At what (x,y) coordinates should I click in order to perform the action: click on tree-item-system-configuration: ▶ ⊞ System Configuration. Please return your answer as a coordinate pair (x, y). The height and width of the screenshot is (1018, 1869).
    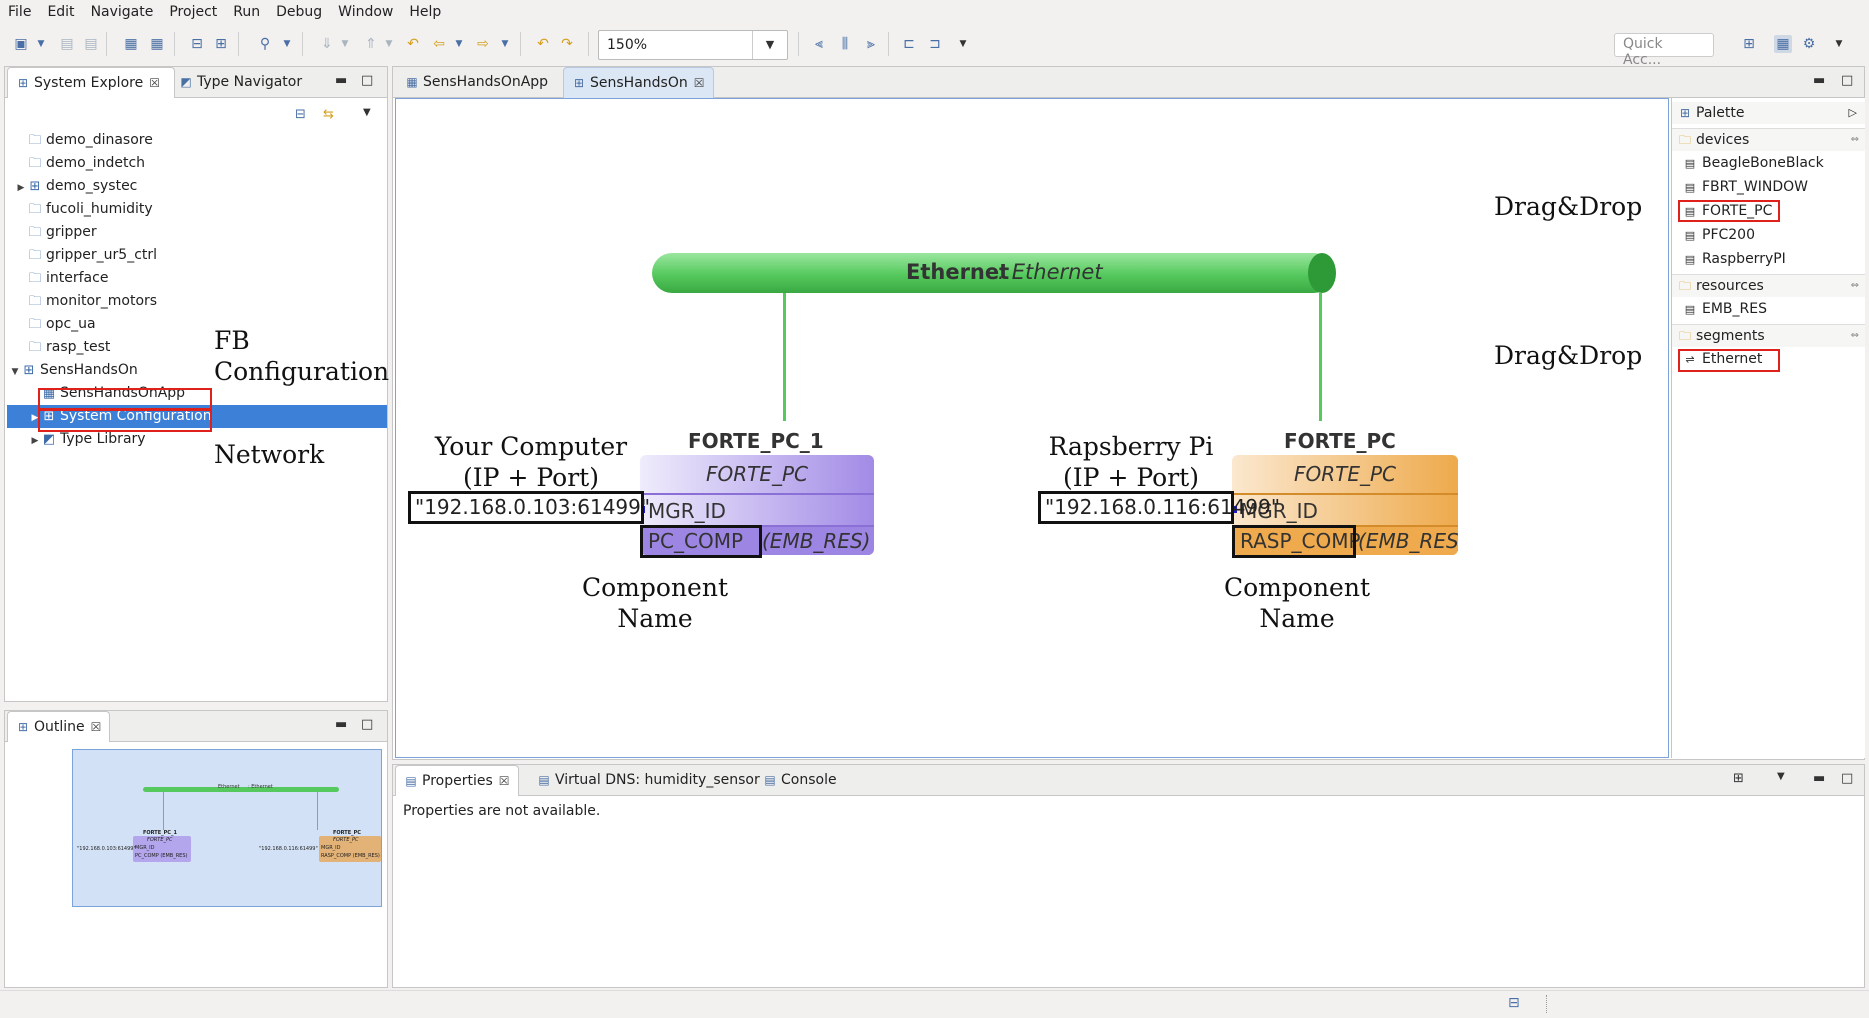
    Looking at the image, I should click on (197, 416).